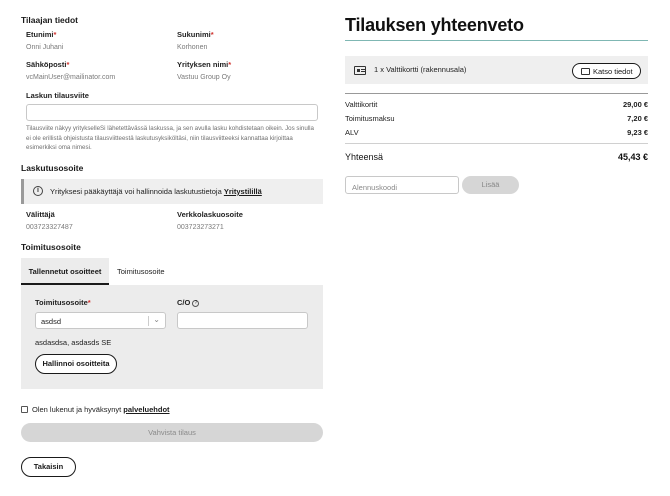 Image resolution: width=670 pixels, height=496 pixels. What do you see at coordinates (71, 77) in the screenshot?
I see `email-value: vcMainUser@mailinator.com` at bounding box center [71, 77].